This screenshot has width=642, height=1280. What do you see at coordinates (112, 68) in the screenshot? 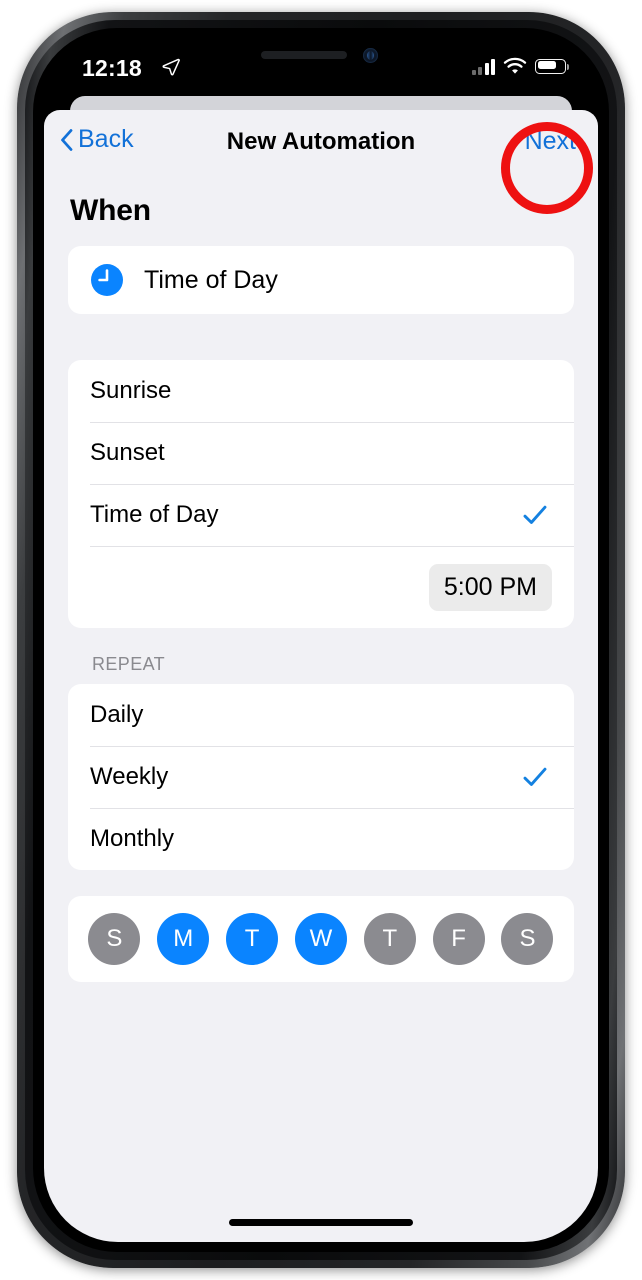
I see `status-time: 12:18` at bounding box center [112, 68].